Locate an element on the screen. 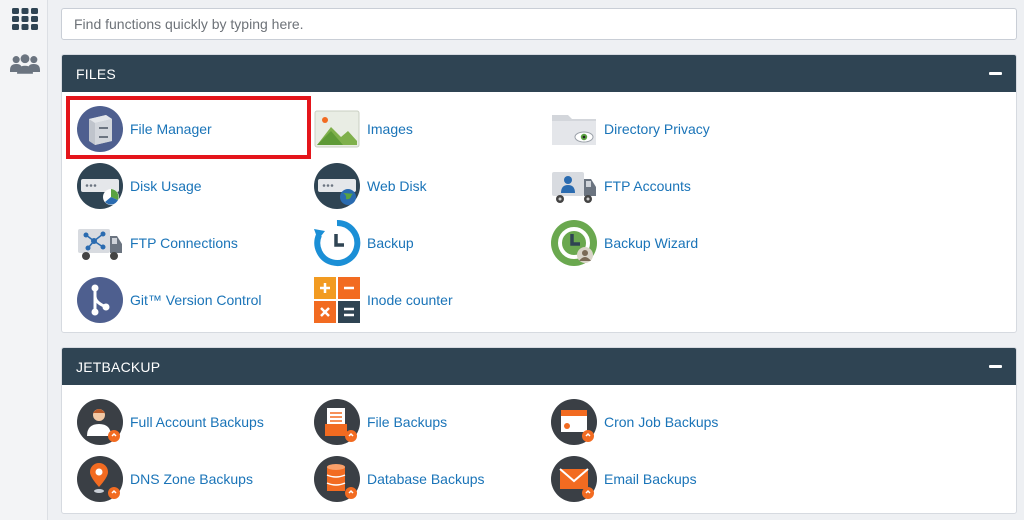 This screenshot has height=520, width=1024. disk-usage-label: Disk Usage is located at coordinates (166, 186).